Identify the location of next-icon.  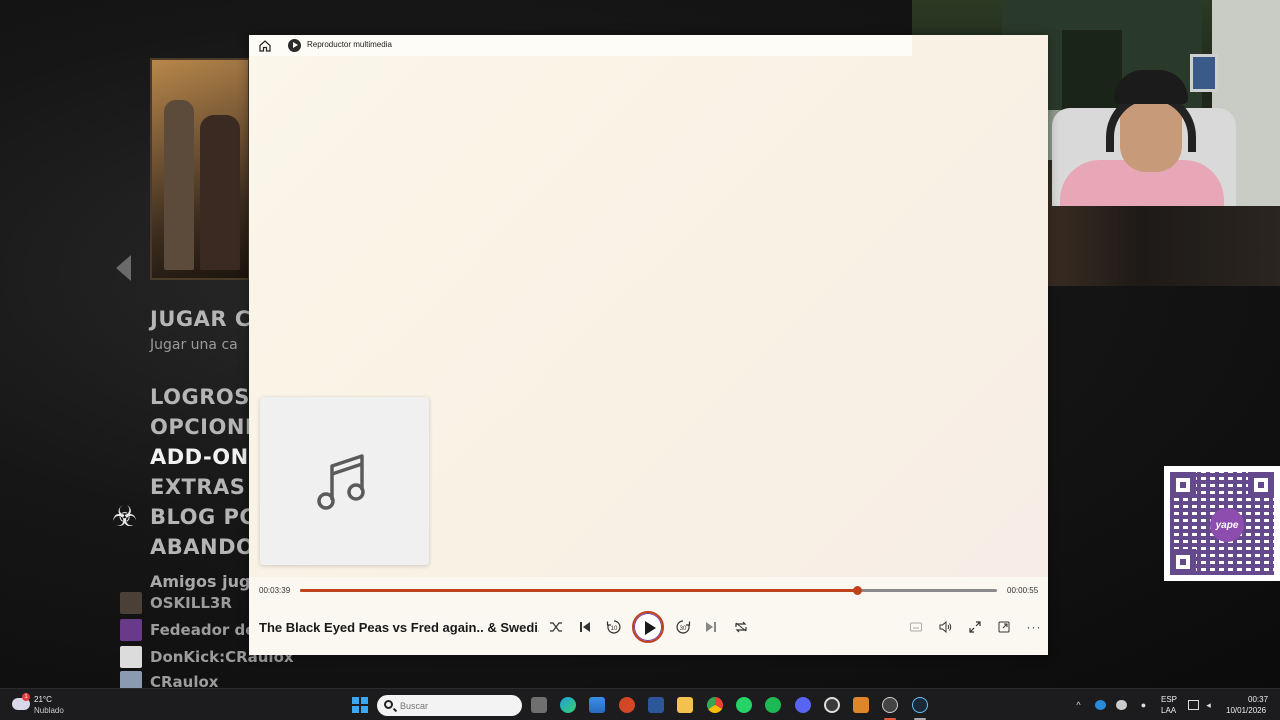
(711, 627).